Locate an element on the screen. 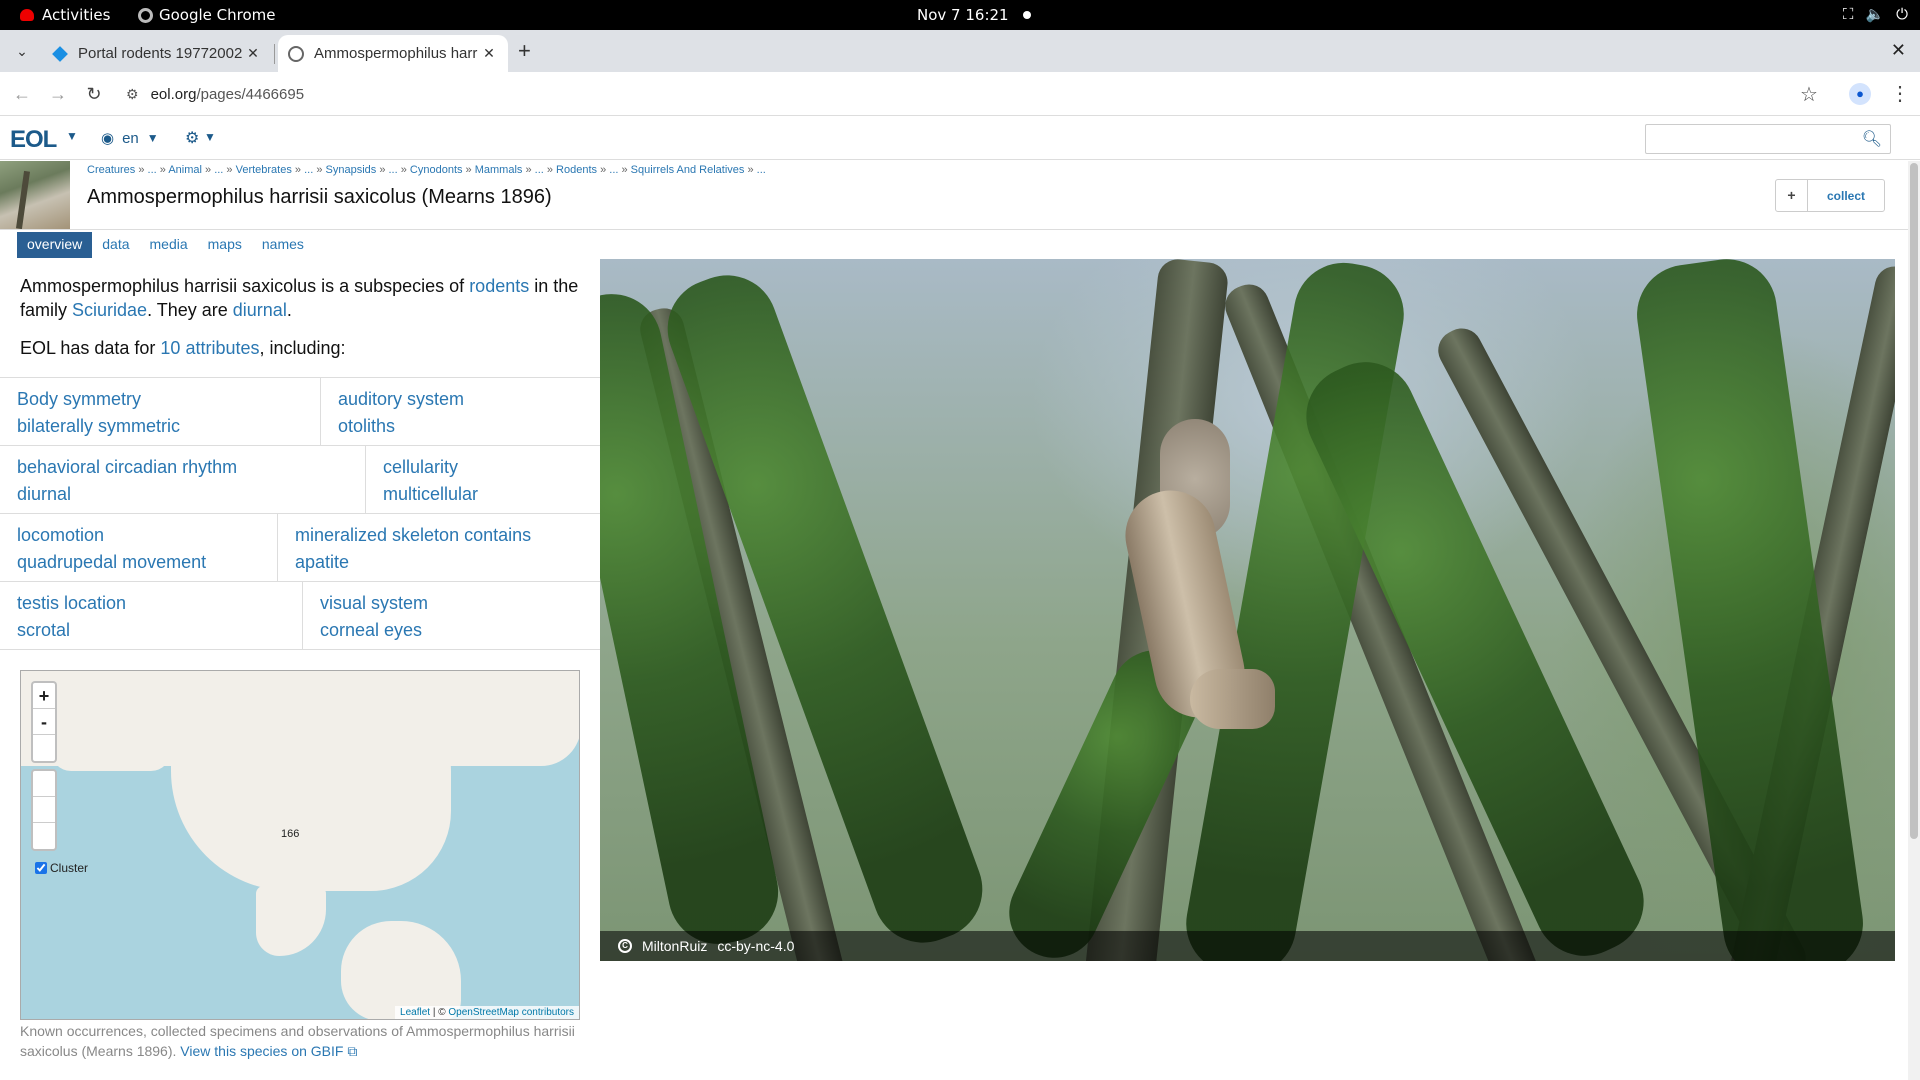  trait-value: corneal eyes is located at coordinates (460, 630).